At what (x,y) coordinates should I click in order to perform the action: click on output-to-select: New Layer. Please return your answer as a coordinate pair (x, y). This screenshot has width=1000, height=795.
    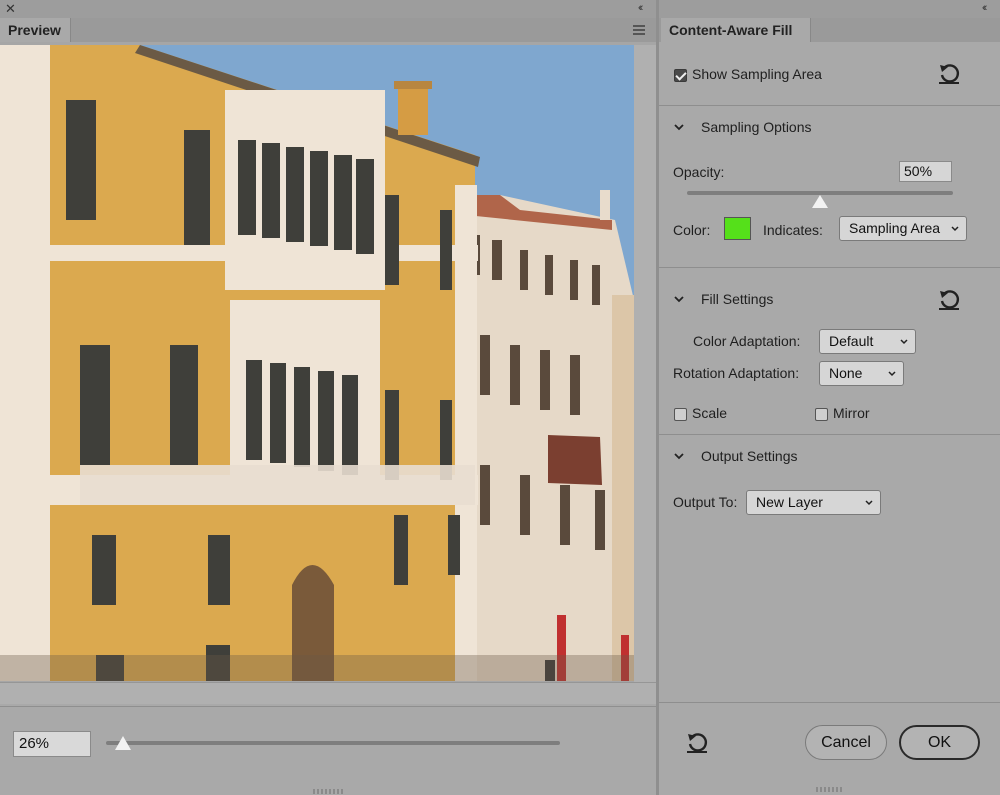
    Looking at the image, I should click on (813, 502).